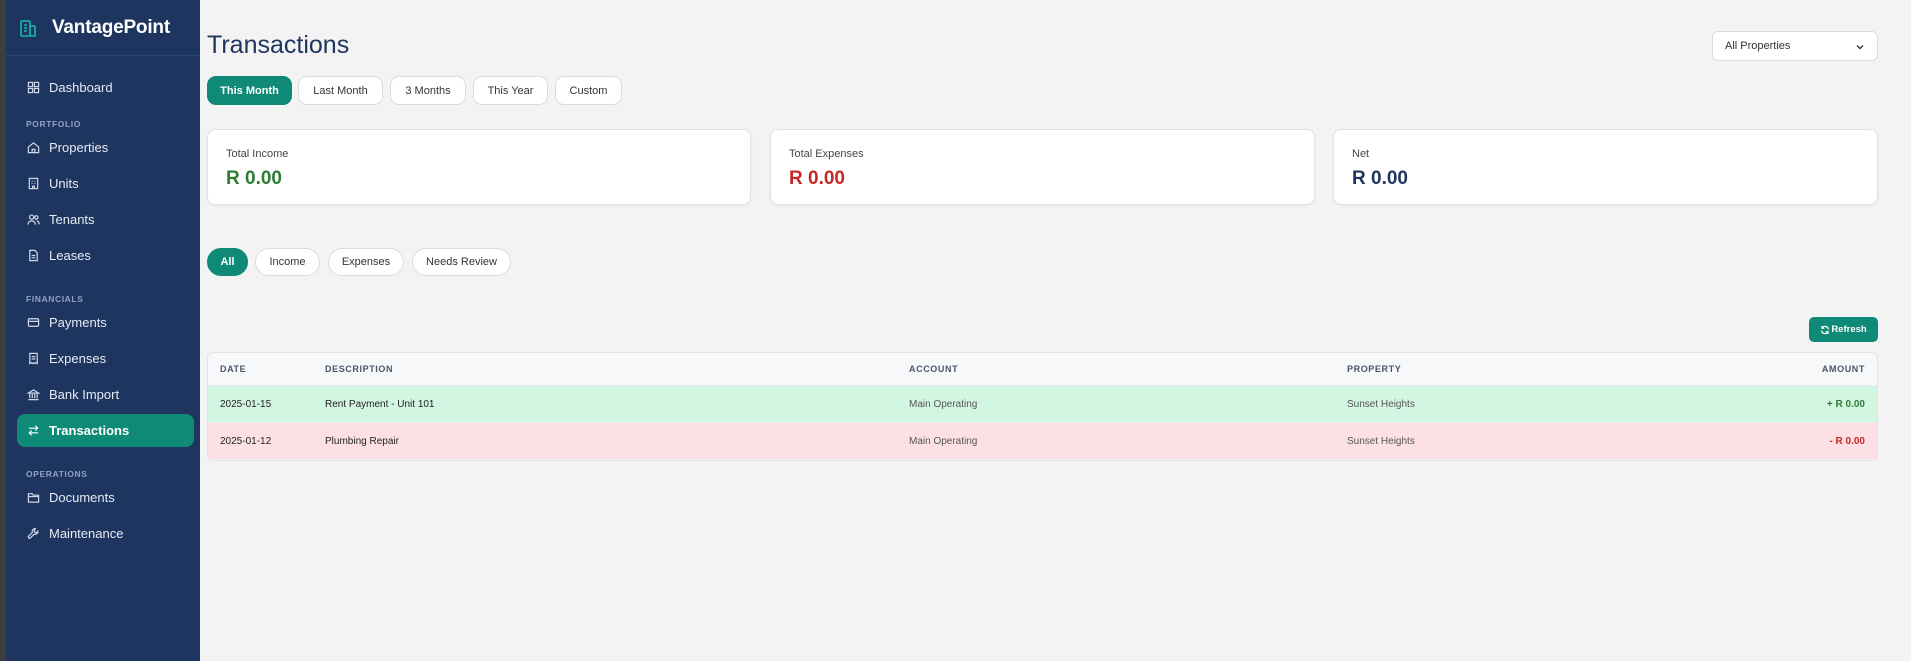  What do you see at coordinates (89, 430) in the screenshot?
I see `sidebar-item-label: Transactions` at bounding box center [89, 430].